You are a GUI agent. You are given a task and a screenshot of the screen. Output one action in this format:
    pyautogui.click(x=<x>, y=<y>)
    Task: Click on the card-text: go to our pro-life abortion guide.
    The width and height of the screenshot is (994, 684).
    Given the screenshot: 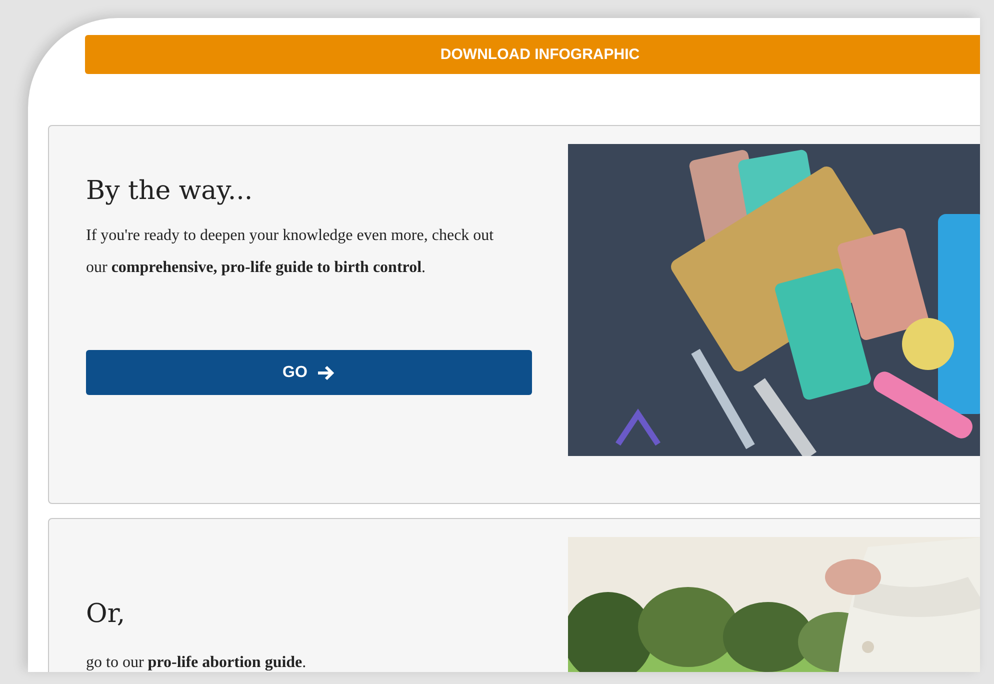 What is the action you would take?
    pyautogui.click(x=197, y=662)
    